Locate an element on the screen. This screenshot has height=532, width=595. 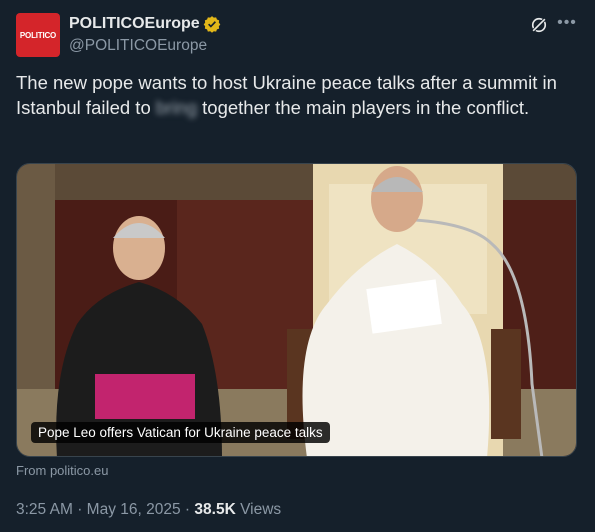
tweet-text-blurred: bring is located at coordinates (176, 107).